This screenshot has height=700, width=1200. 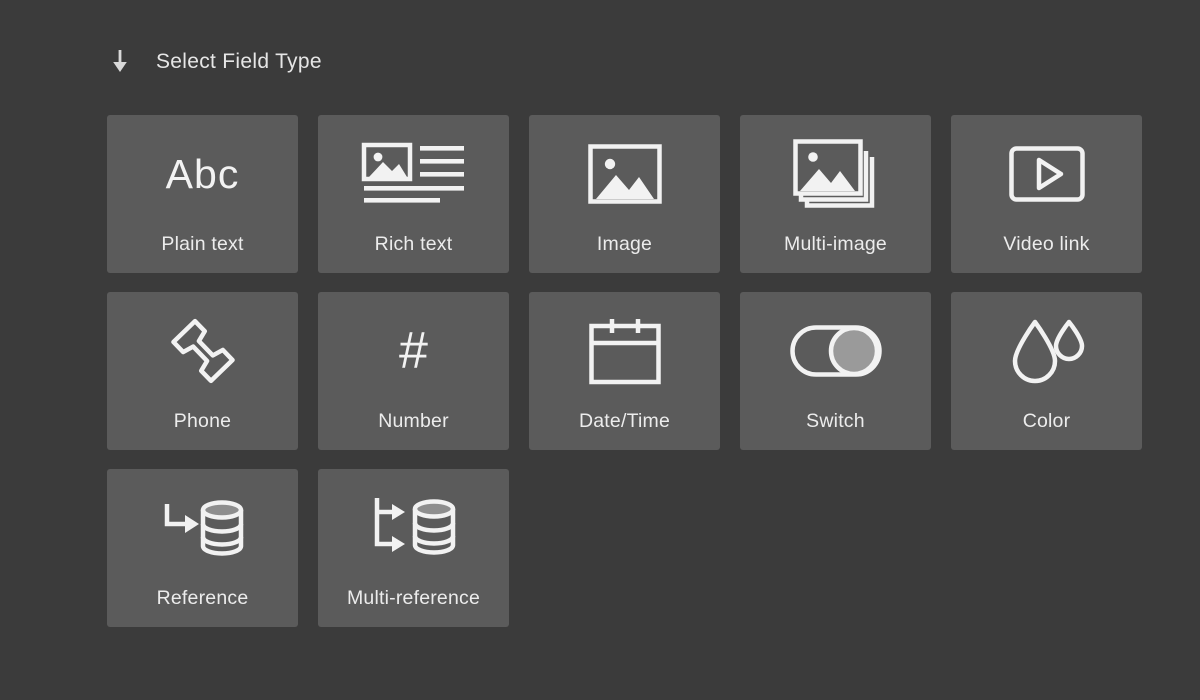 I want to click on field-type-label: Rich text, so click(x=413, y=244).